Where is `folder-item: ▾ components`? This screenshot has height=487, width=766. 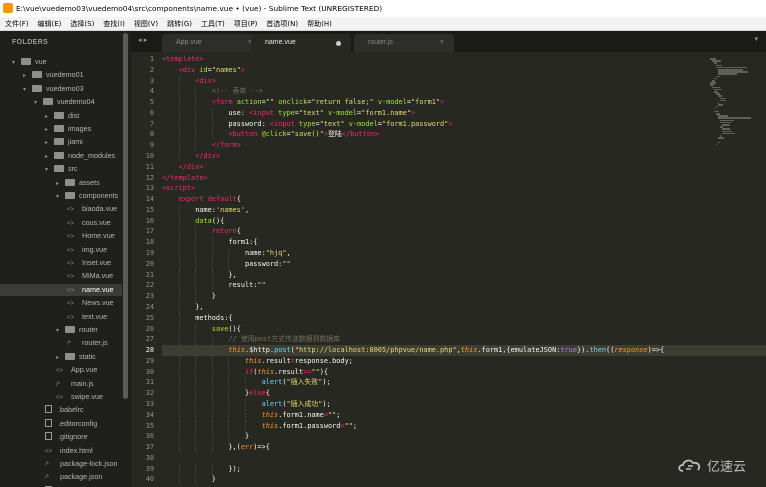 folder-item: ▾ components is located at coordinates (87, 196).